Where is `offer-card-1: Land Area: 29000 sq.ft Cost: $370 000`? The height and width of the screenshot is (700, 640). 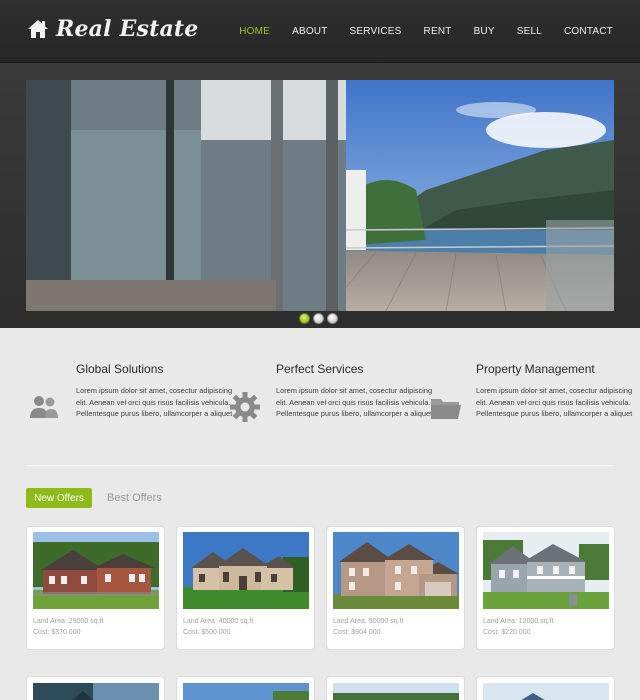 offer-card-1: Land Area: 29000 sq.ft Cost: $370 000 is located at coordinates (95, 588).